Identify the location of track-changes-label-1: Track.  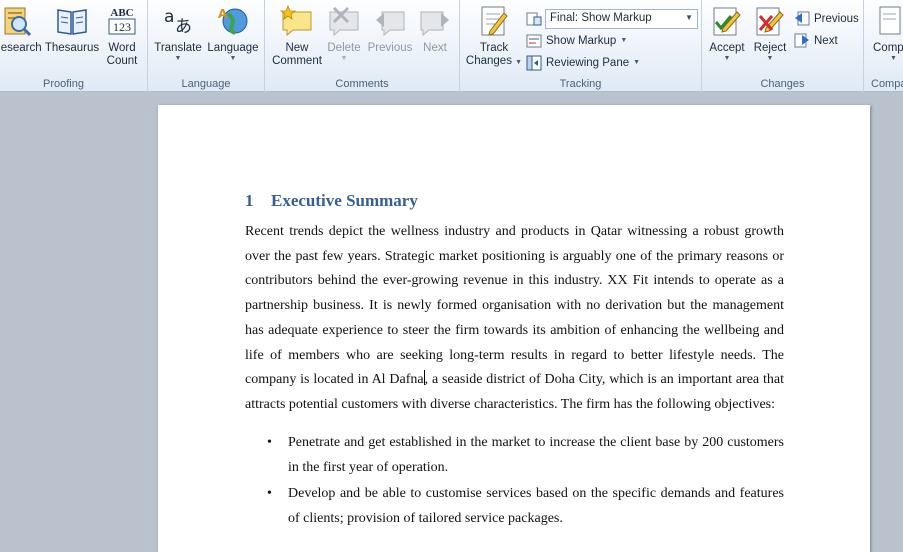
(494, 48).